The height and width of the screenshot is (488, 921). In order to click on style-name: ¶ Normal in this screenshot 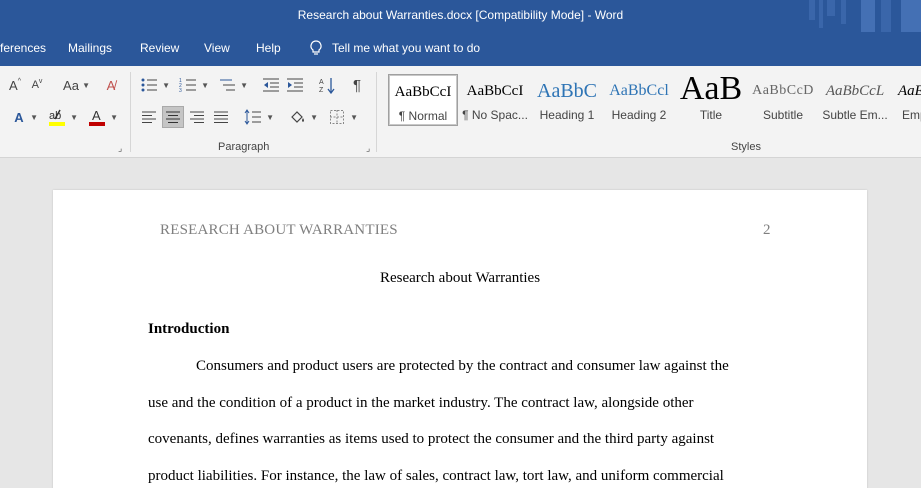, I will do `click(423, 116)`.